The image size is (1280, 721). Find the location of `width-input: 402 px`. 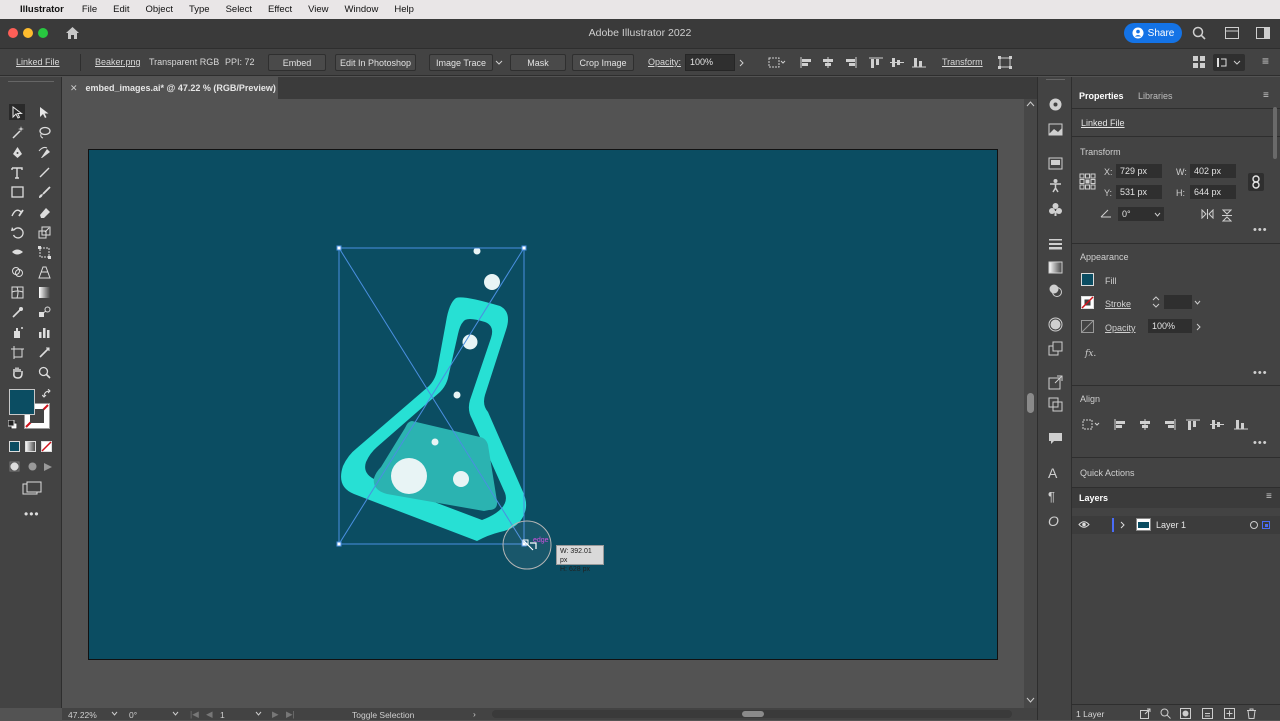

width-input: 402 px is located at coordinates (1213, 171).